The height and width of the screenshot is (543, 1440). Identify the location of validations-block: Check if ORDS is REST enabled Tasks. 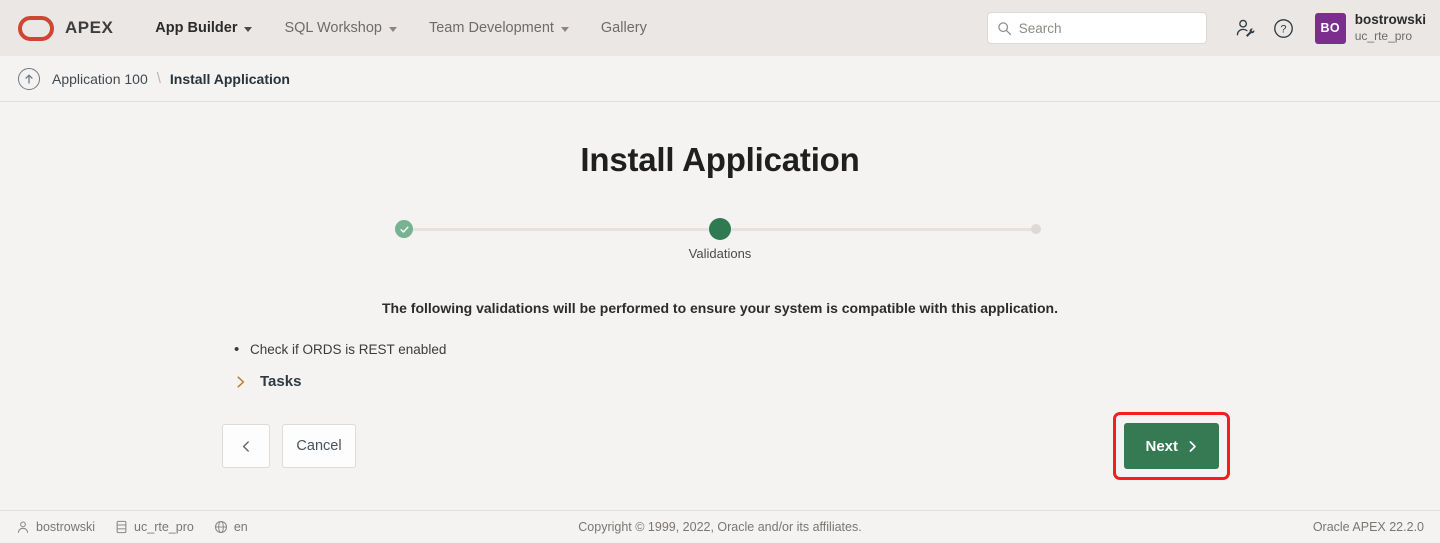
(836, 365).